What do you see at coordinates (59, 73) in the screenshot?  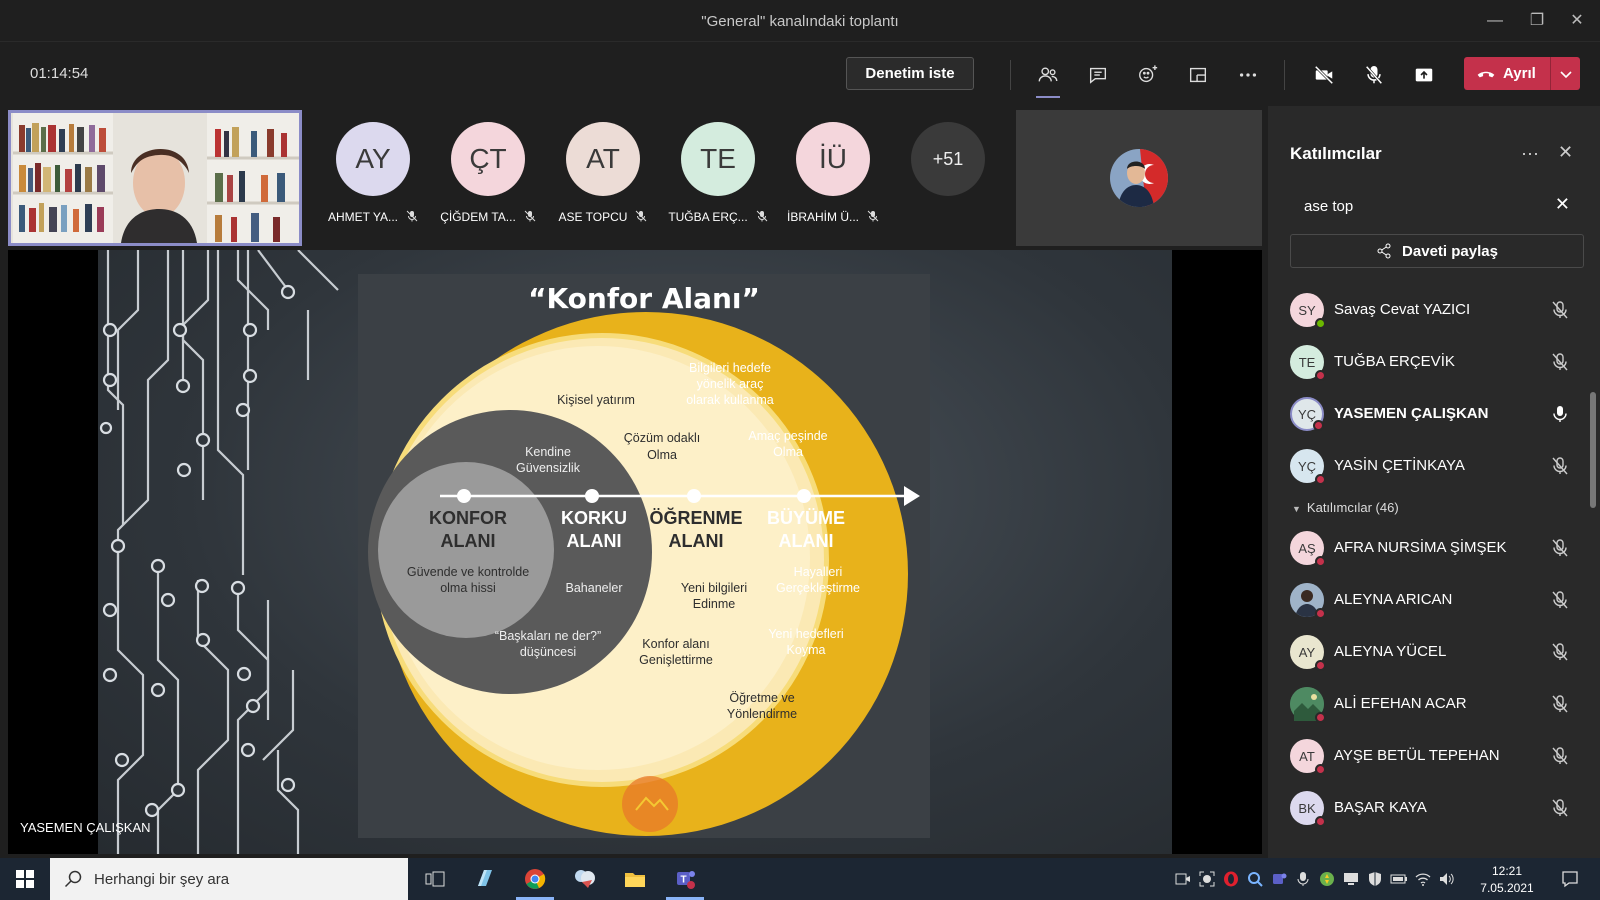 I see `meeting-timer: 01:14:54` at bounding box center [59, 73].